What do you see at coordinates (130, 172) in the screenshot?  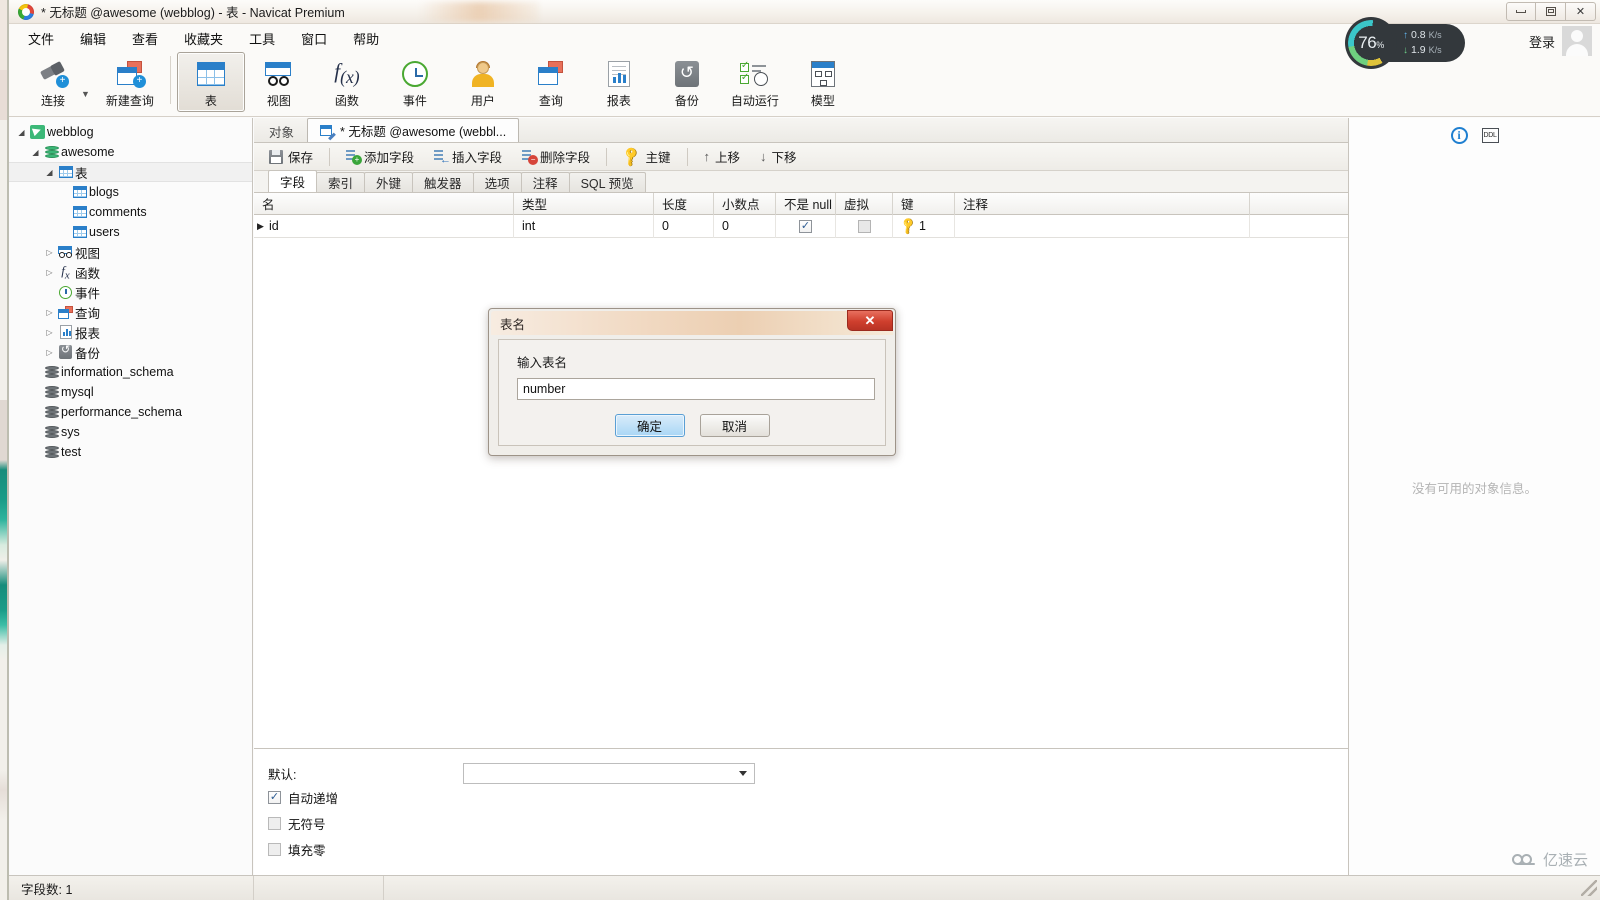 I see `sidebar-item-tables: ◢ 表` at bounding box center [130, 172].